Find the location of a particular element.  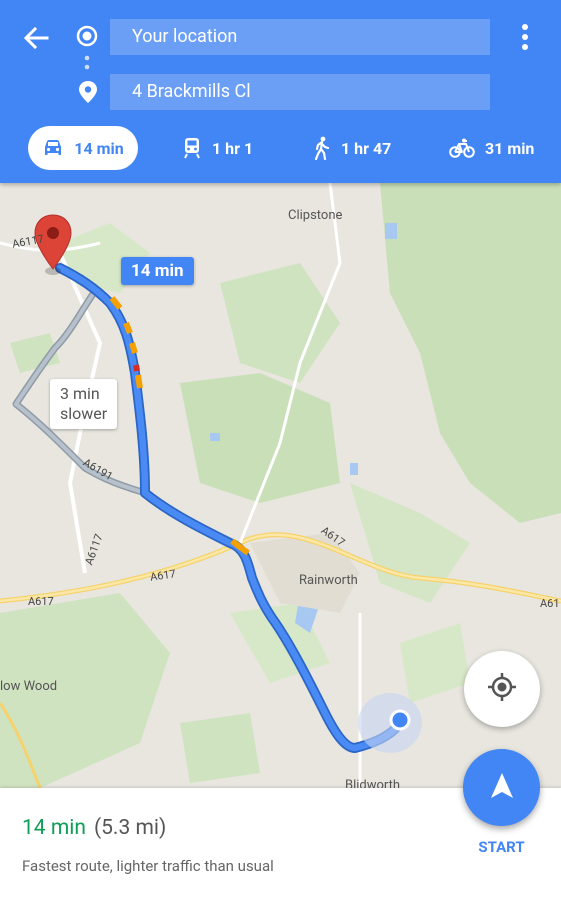

bike-icon is located at coordinates (462, 148).